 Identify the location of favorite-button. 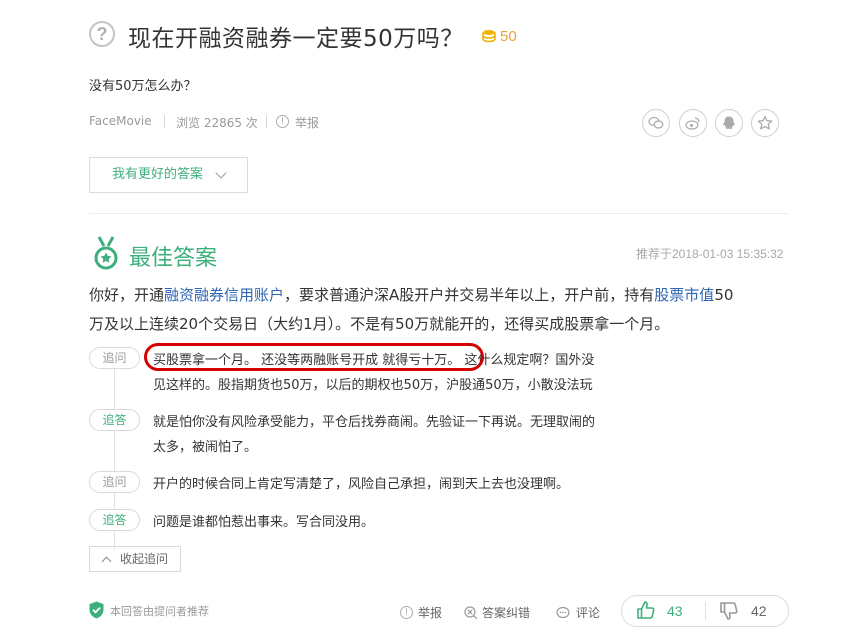
(765, 123).